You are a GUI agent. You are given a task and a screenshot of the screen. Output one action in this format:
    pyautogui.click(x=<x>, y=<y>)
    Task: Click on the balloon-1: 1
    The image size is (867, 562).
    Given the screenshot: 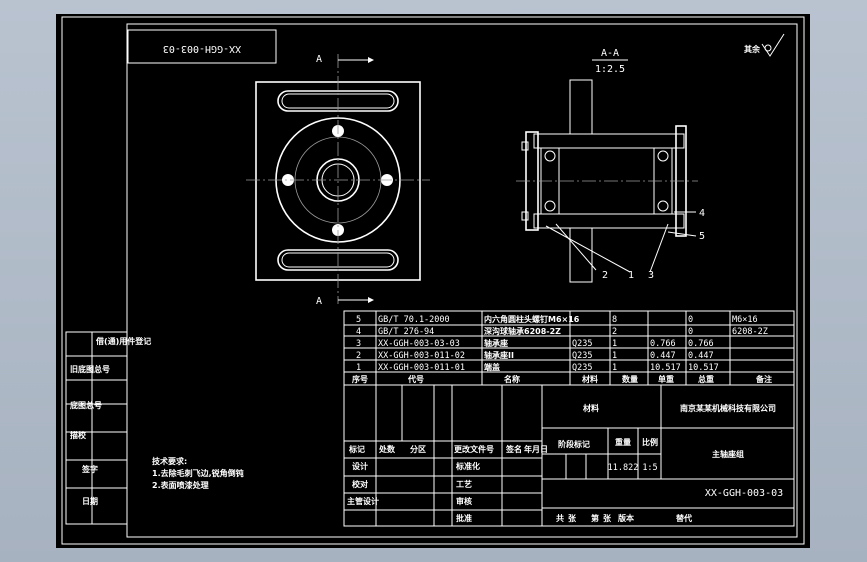 What is the action you would take?
    pyautogui.click(x=631, y=275)
    